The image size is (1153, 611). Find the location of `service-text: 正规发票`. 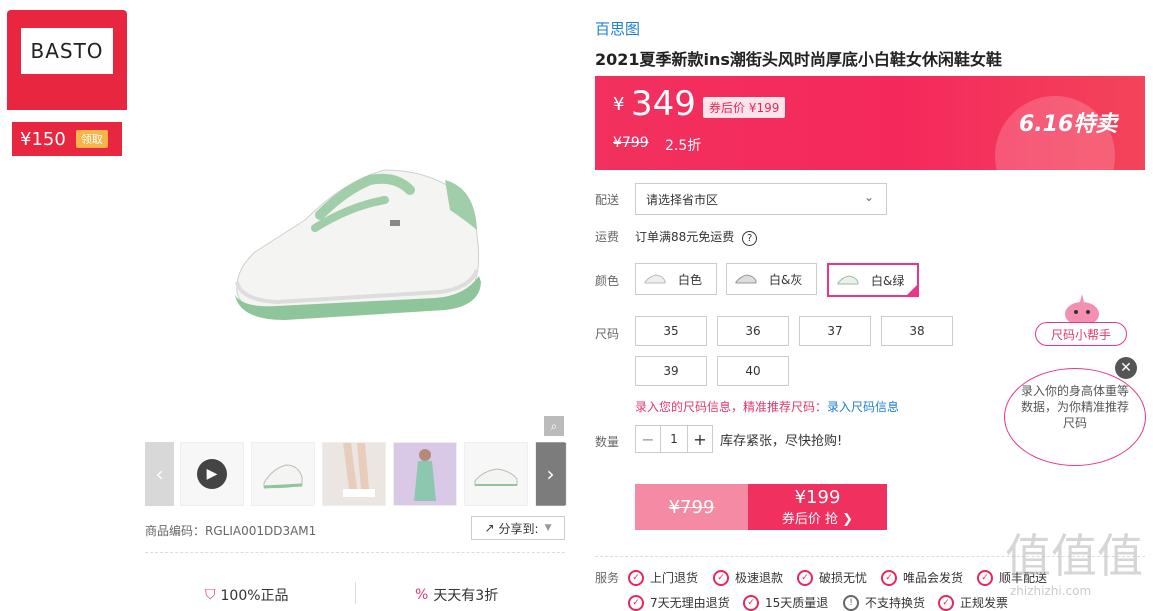

service-text: 正规发票 is located at coordinates (984, 603).